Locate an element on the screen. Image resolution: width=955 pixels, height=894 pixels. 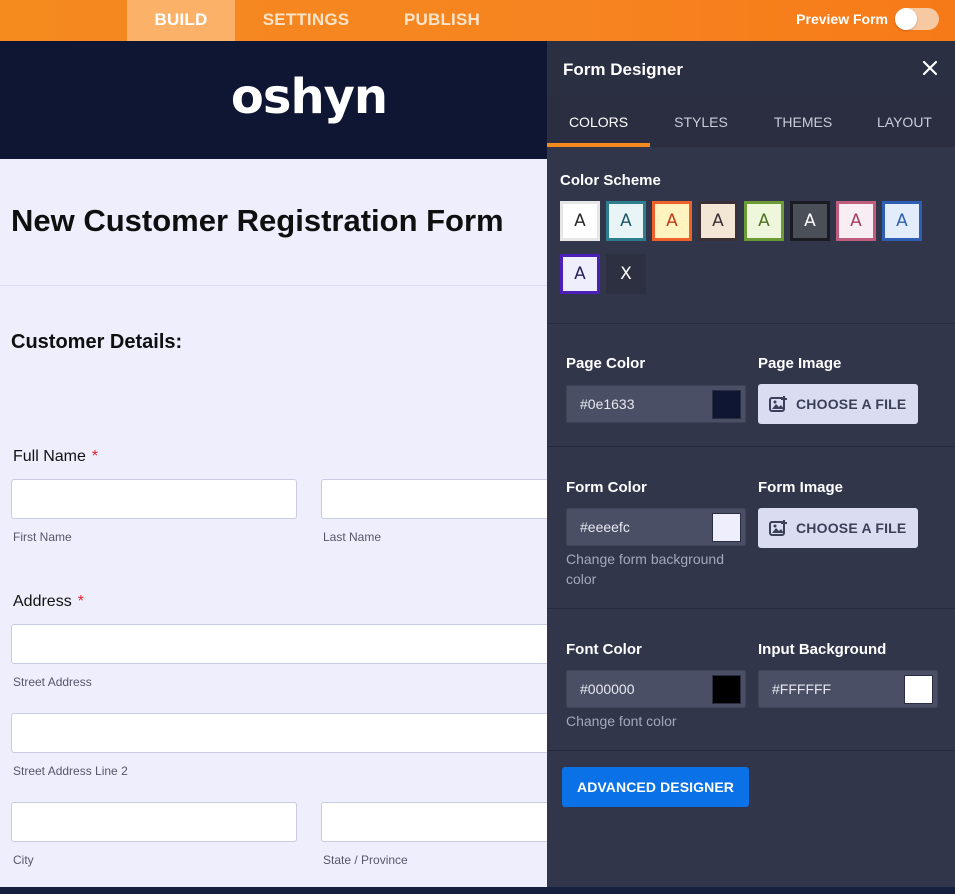
page-color-value: #0e1633 is located at coordinates (607, 404).